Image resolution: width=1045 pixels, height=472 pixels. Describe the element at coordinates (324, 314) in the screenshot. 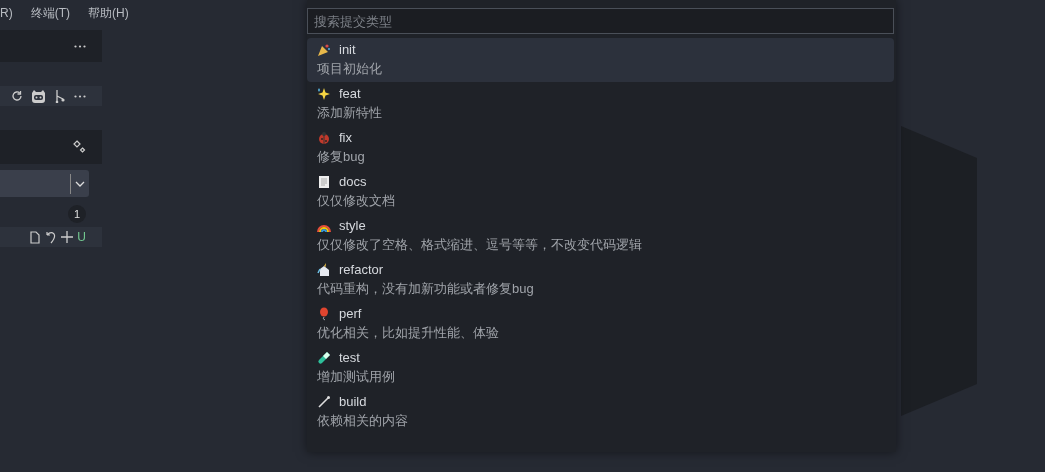

I see `balloon-icon` at that location.